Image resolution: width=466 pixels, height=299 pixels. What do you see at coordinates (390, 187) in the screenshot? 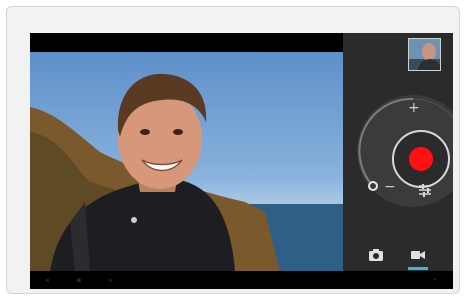
I see `zoom-out-icon: −` at bounding box center [390, 187].